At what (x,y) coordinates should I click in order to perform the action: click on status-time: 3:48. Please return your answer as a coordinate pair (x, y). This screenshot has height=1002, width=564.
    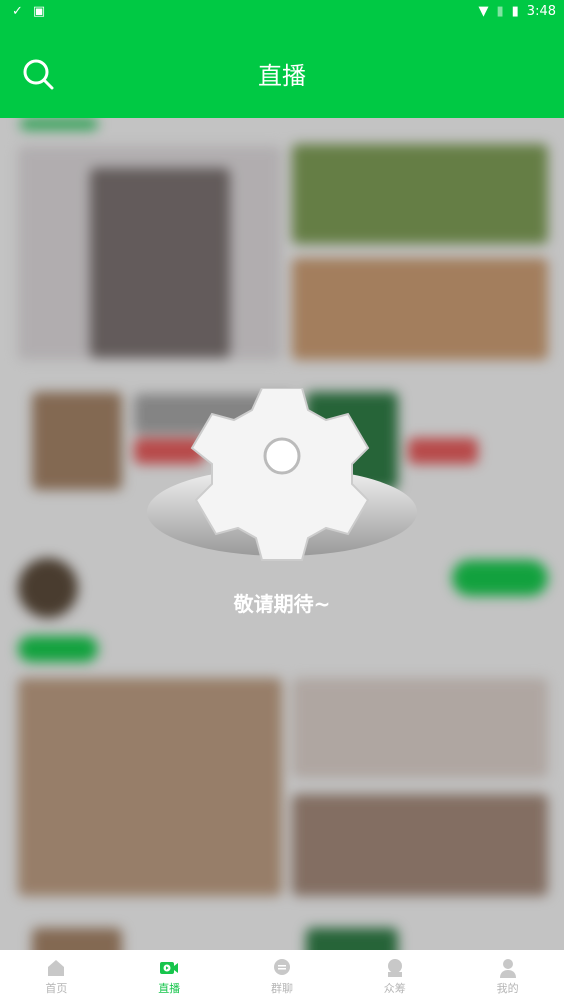
    Looking at the image, I should click on (541, 11).